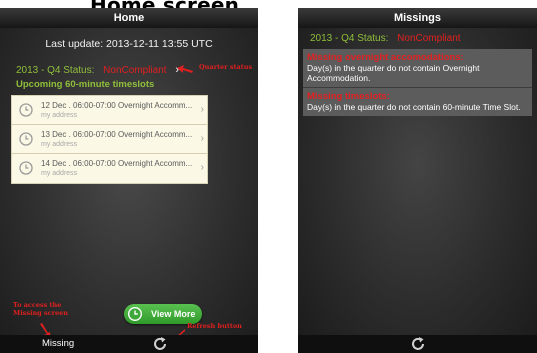  What do you see at coordinates (385, 57) in the screenshot?
I see `missing-item-title: Missing overnight accomodations:` at bounding box center [385, 57].